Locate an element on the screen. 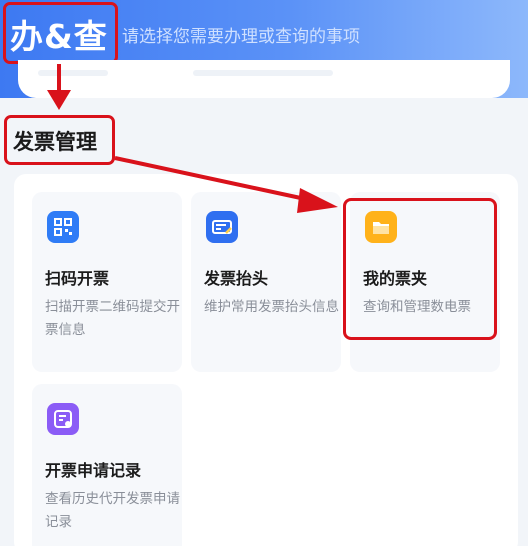 The image size is (528, 546). top-card-strip is located at coordinates (264, 79).